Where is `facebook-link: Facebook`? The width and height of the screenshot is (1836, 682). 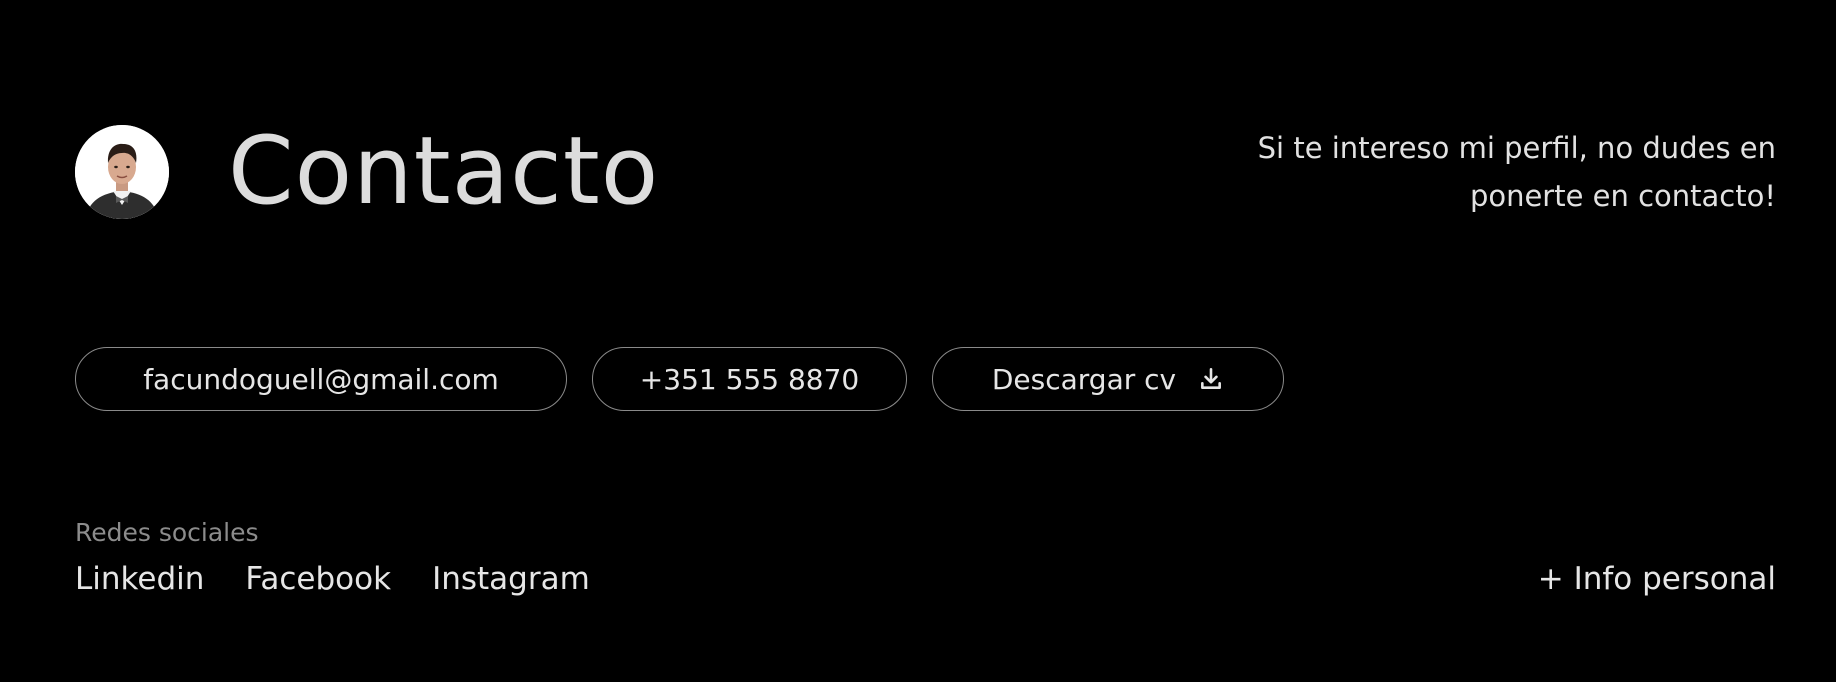
facebook-link: Facebook is located at coordinates (318, 579).